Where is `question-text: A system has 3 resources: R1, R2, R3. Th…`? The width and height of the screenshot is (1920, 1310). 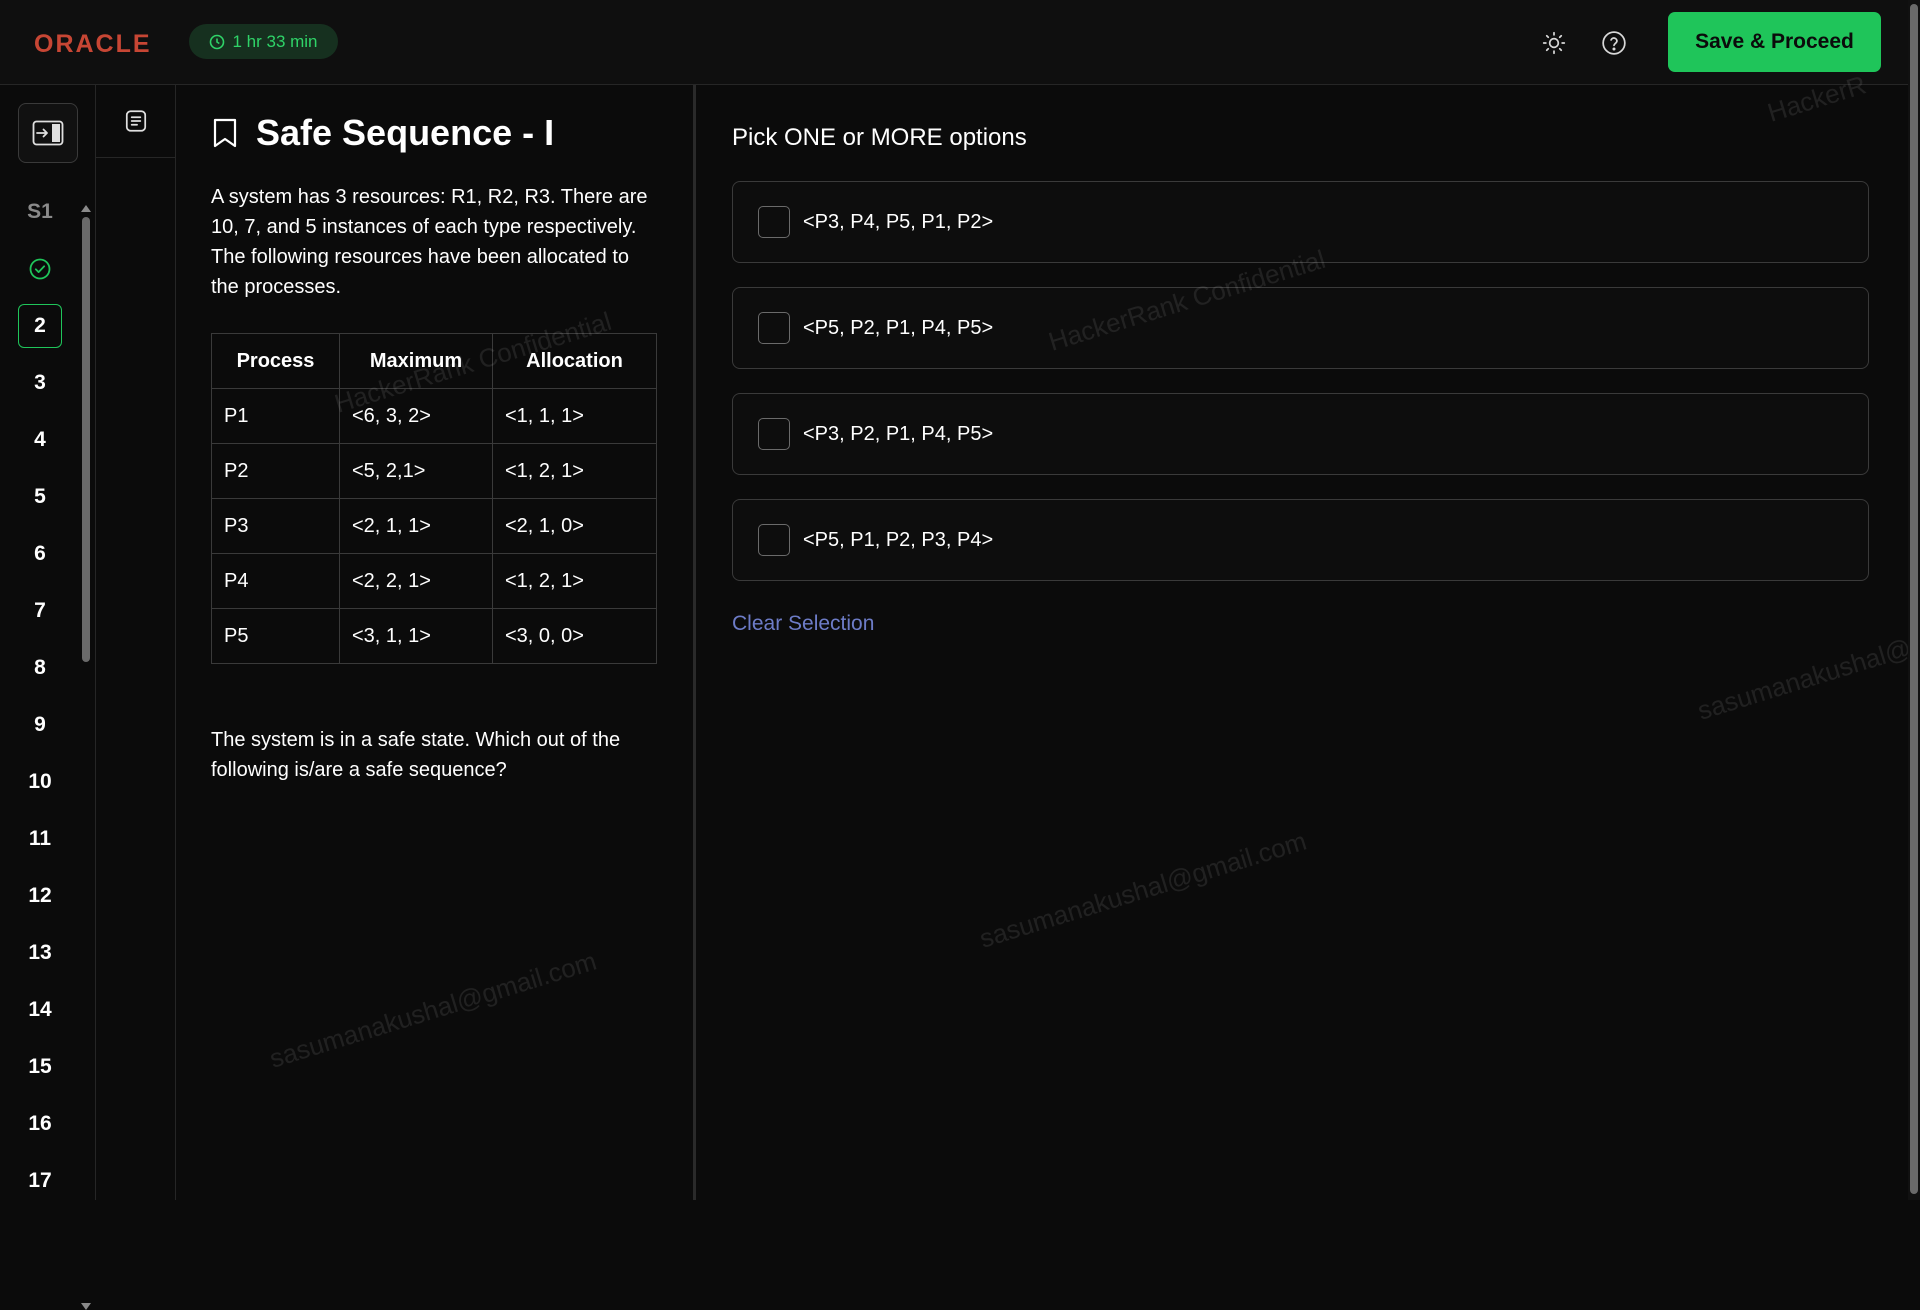
question-text: A system has 3 resources: R1, R2, R3. Th… is located at coordinates (429, 242).